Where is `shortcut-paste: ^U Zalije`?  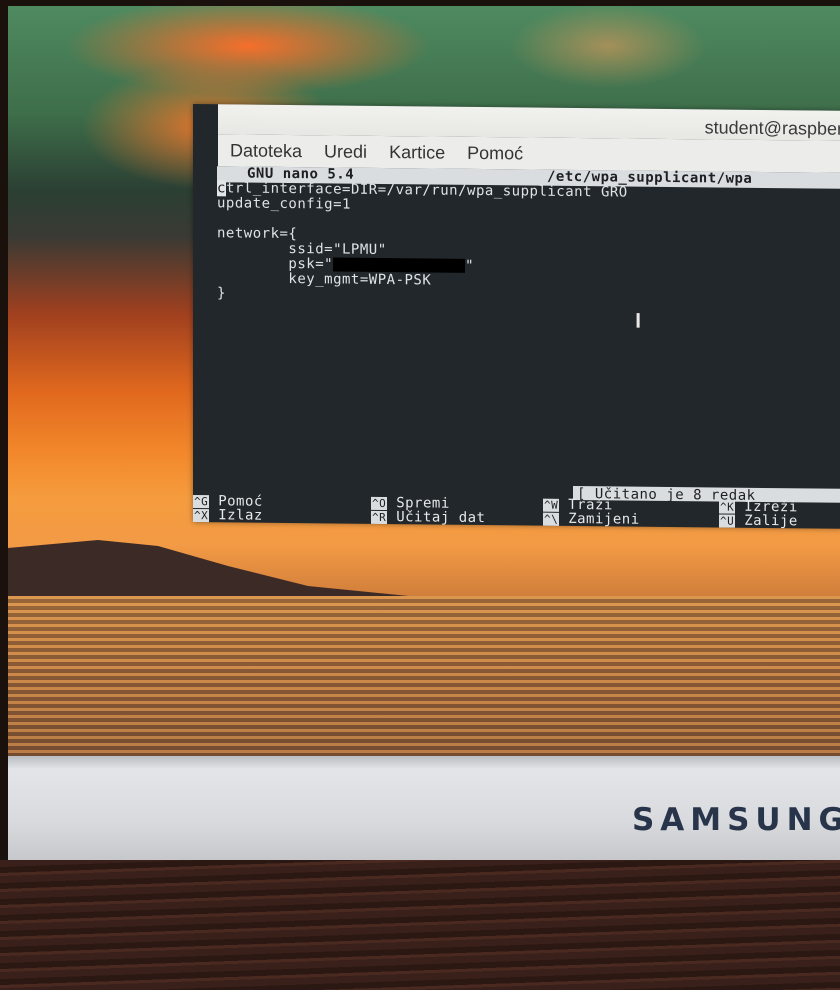 shortcut-paste: ^U Zalije is located at coordinates (758, 521).